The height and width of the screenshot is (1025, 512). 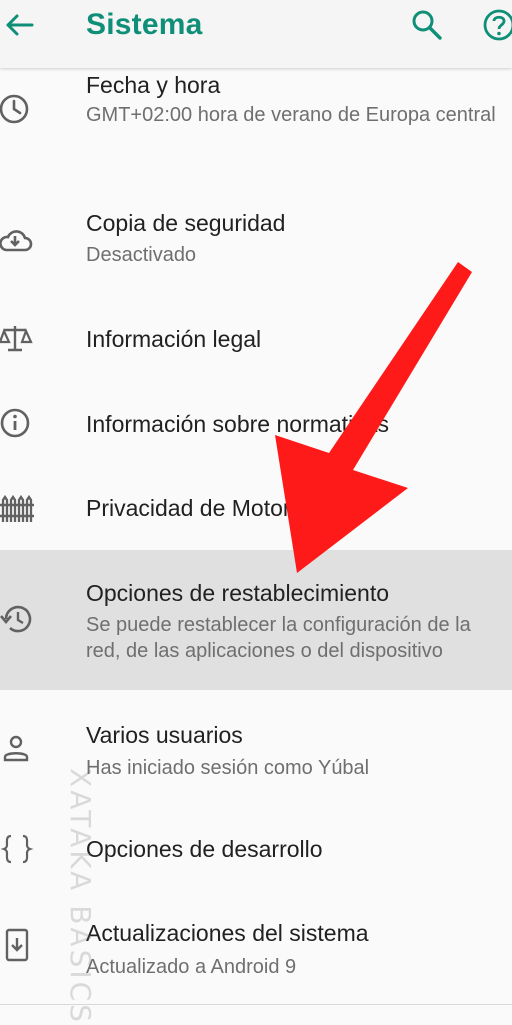 What do you see at coordinates (256, 246) in the screenshot?
I see `setting-backup: Copia de seguridad Desactivado` at bounding box center [256, 246].